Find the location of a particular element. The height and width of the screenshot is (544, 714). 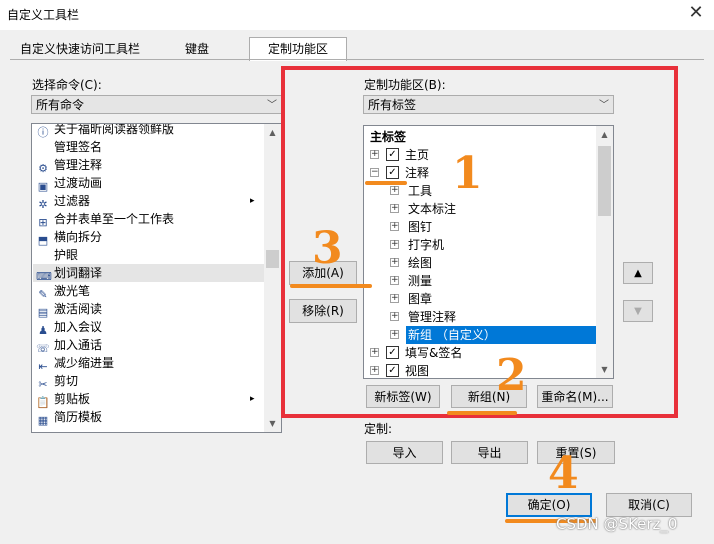

list-item-label: 激活阅读 is located at coordinates (78, 309).